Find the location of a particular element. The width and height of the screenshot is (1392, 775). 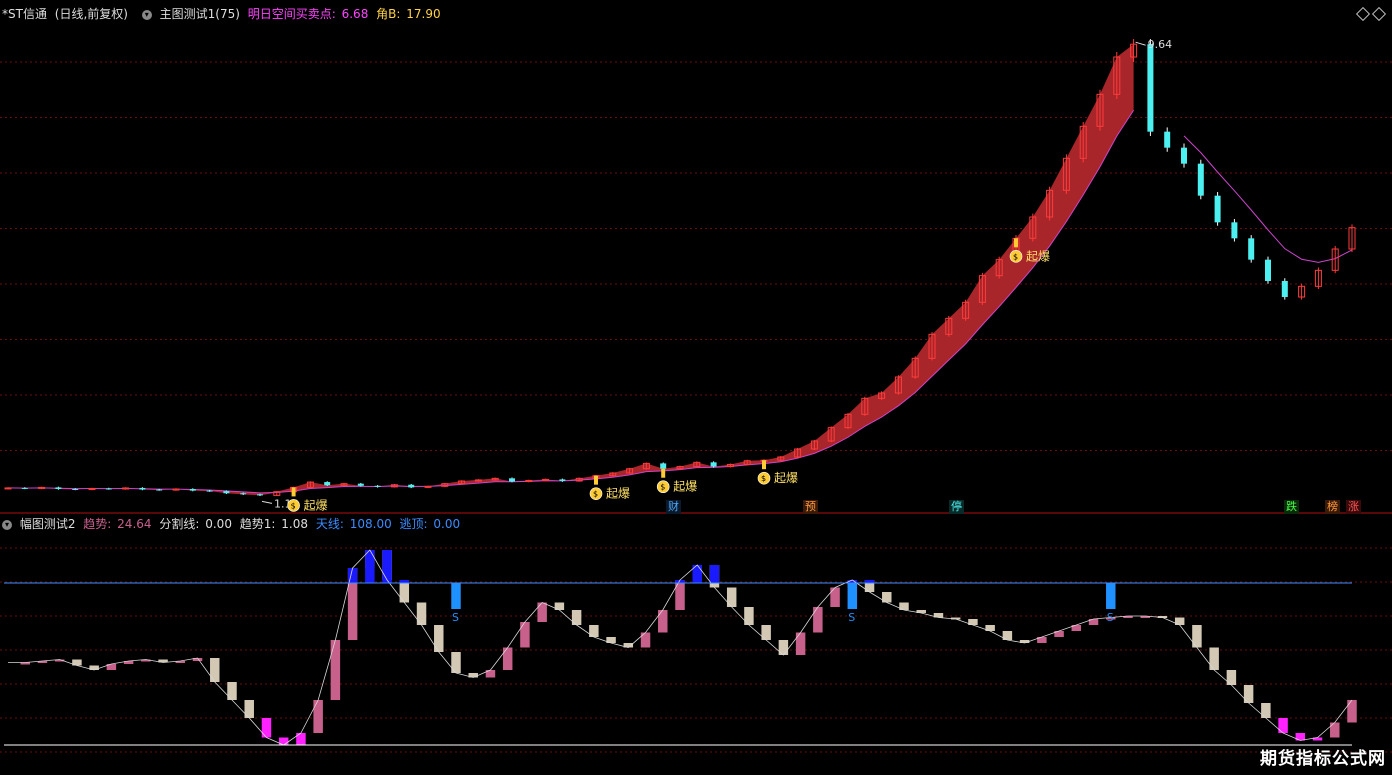

event-tag: 停 is located at coordinates (956, 507).